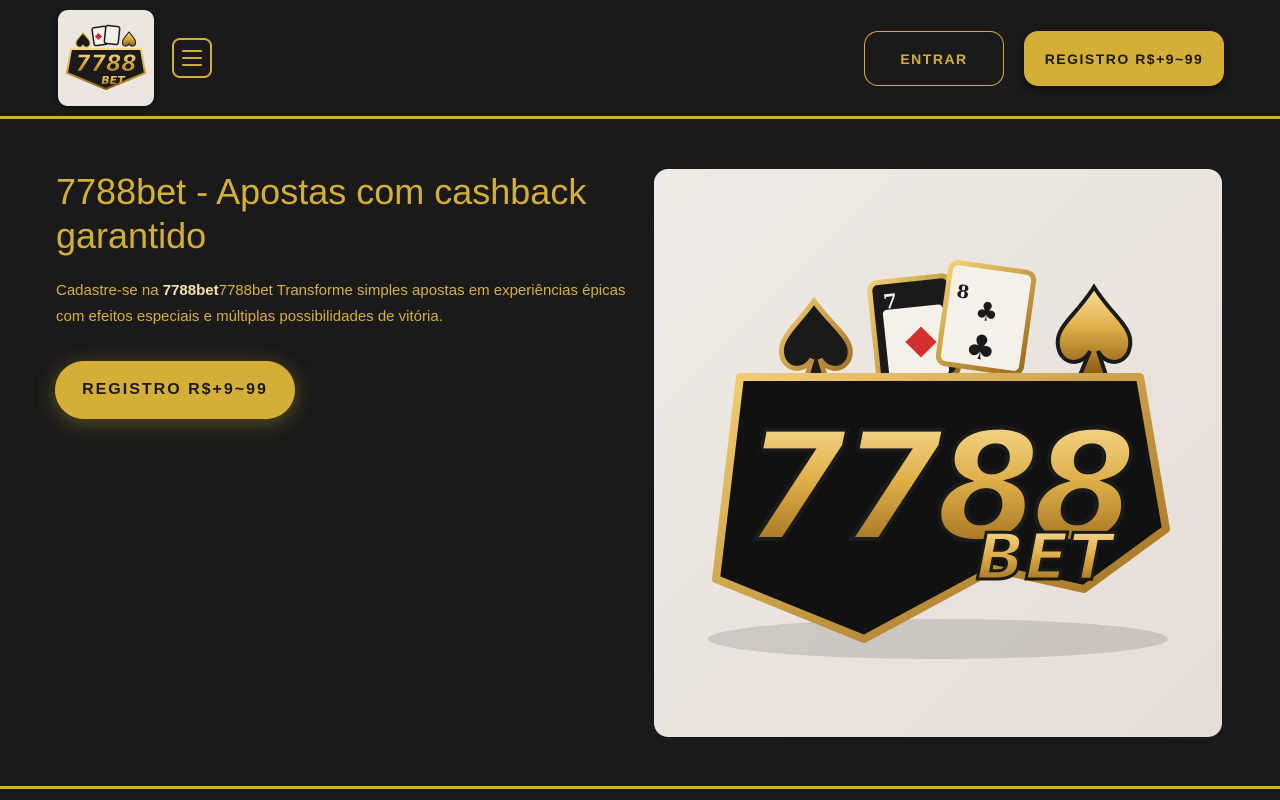 The height and width of the screenshot is (800, 1280). Describe the element at coordinates (1124, 58) in the screenshot. I see `register-button: REGISTRO R$+9~99` at that location.